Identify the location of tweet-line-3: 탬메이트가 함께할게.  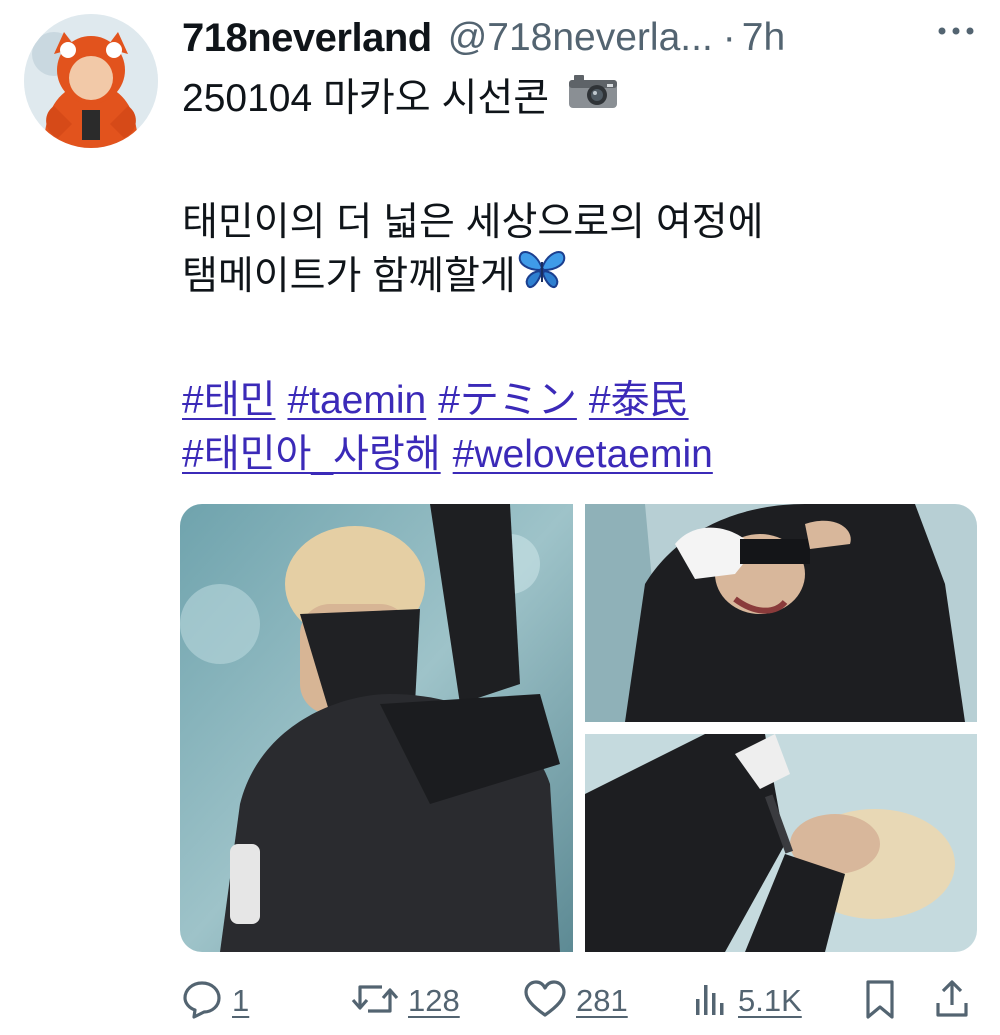
(577, 277).